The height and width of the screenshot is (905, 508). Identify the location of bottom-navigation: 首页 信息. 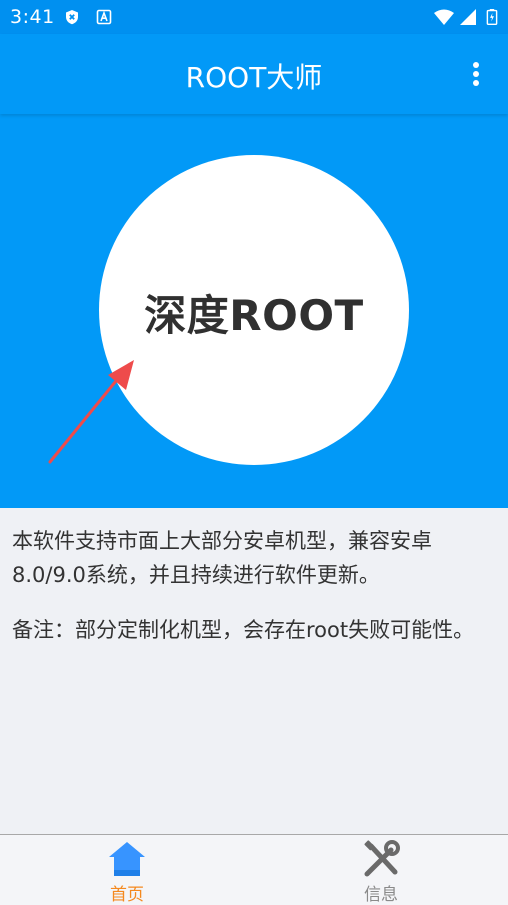
(254, 869).